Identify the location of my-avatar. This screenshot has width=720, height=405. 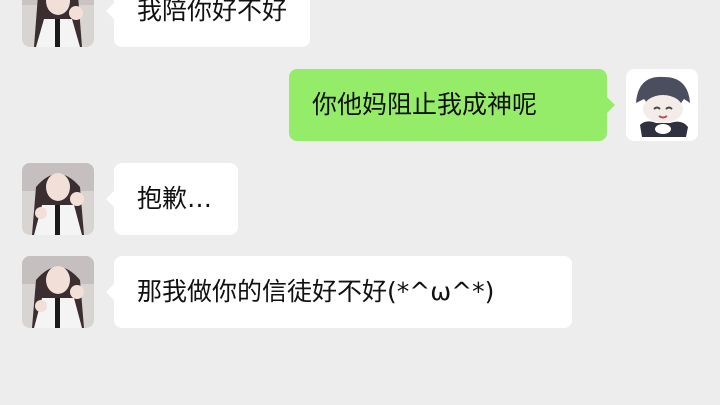
(662, 105).